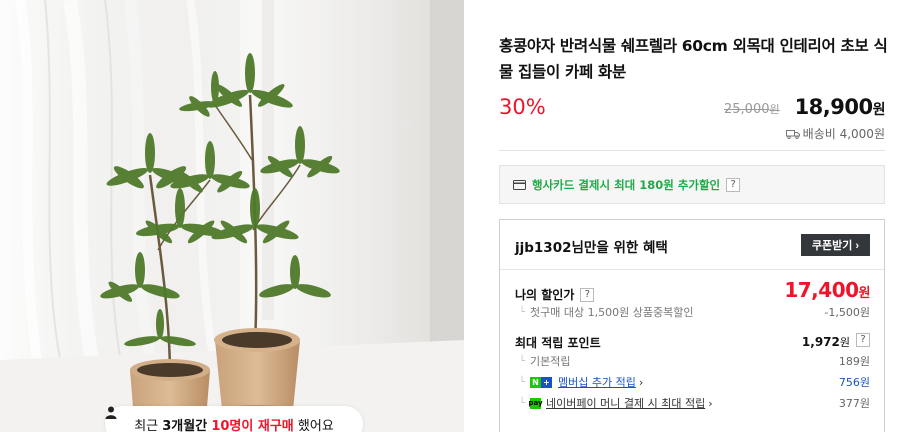 The image size is (907, 432). Describe the element at coordinates (626, 184) in the screenshot. I see `card-promotion-text: 행사카드 결제시 최대 180원 추가할인` at that location.